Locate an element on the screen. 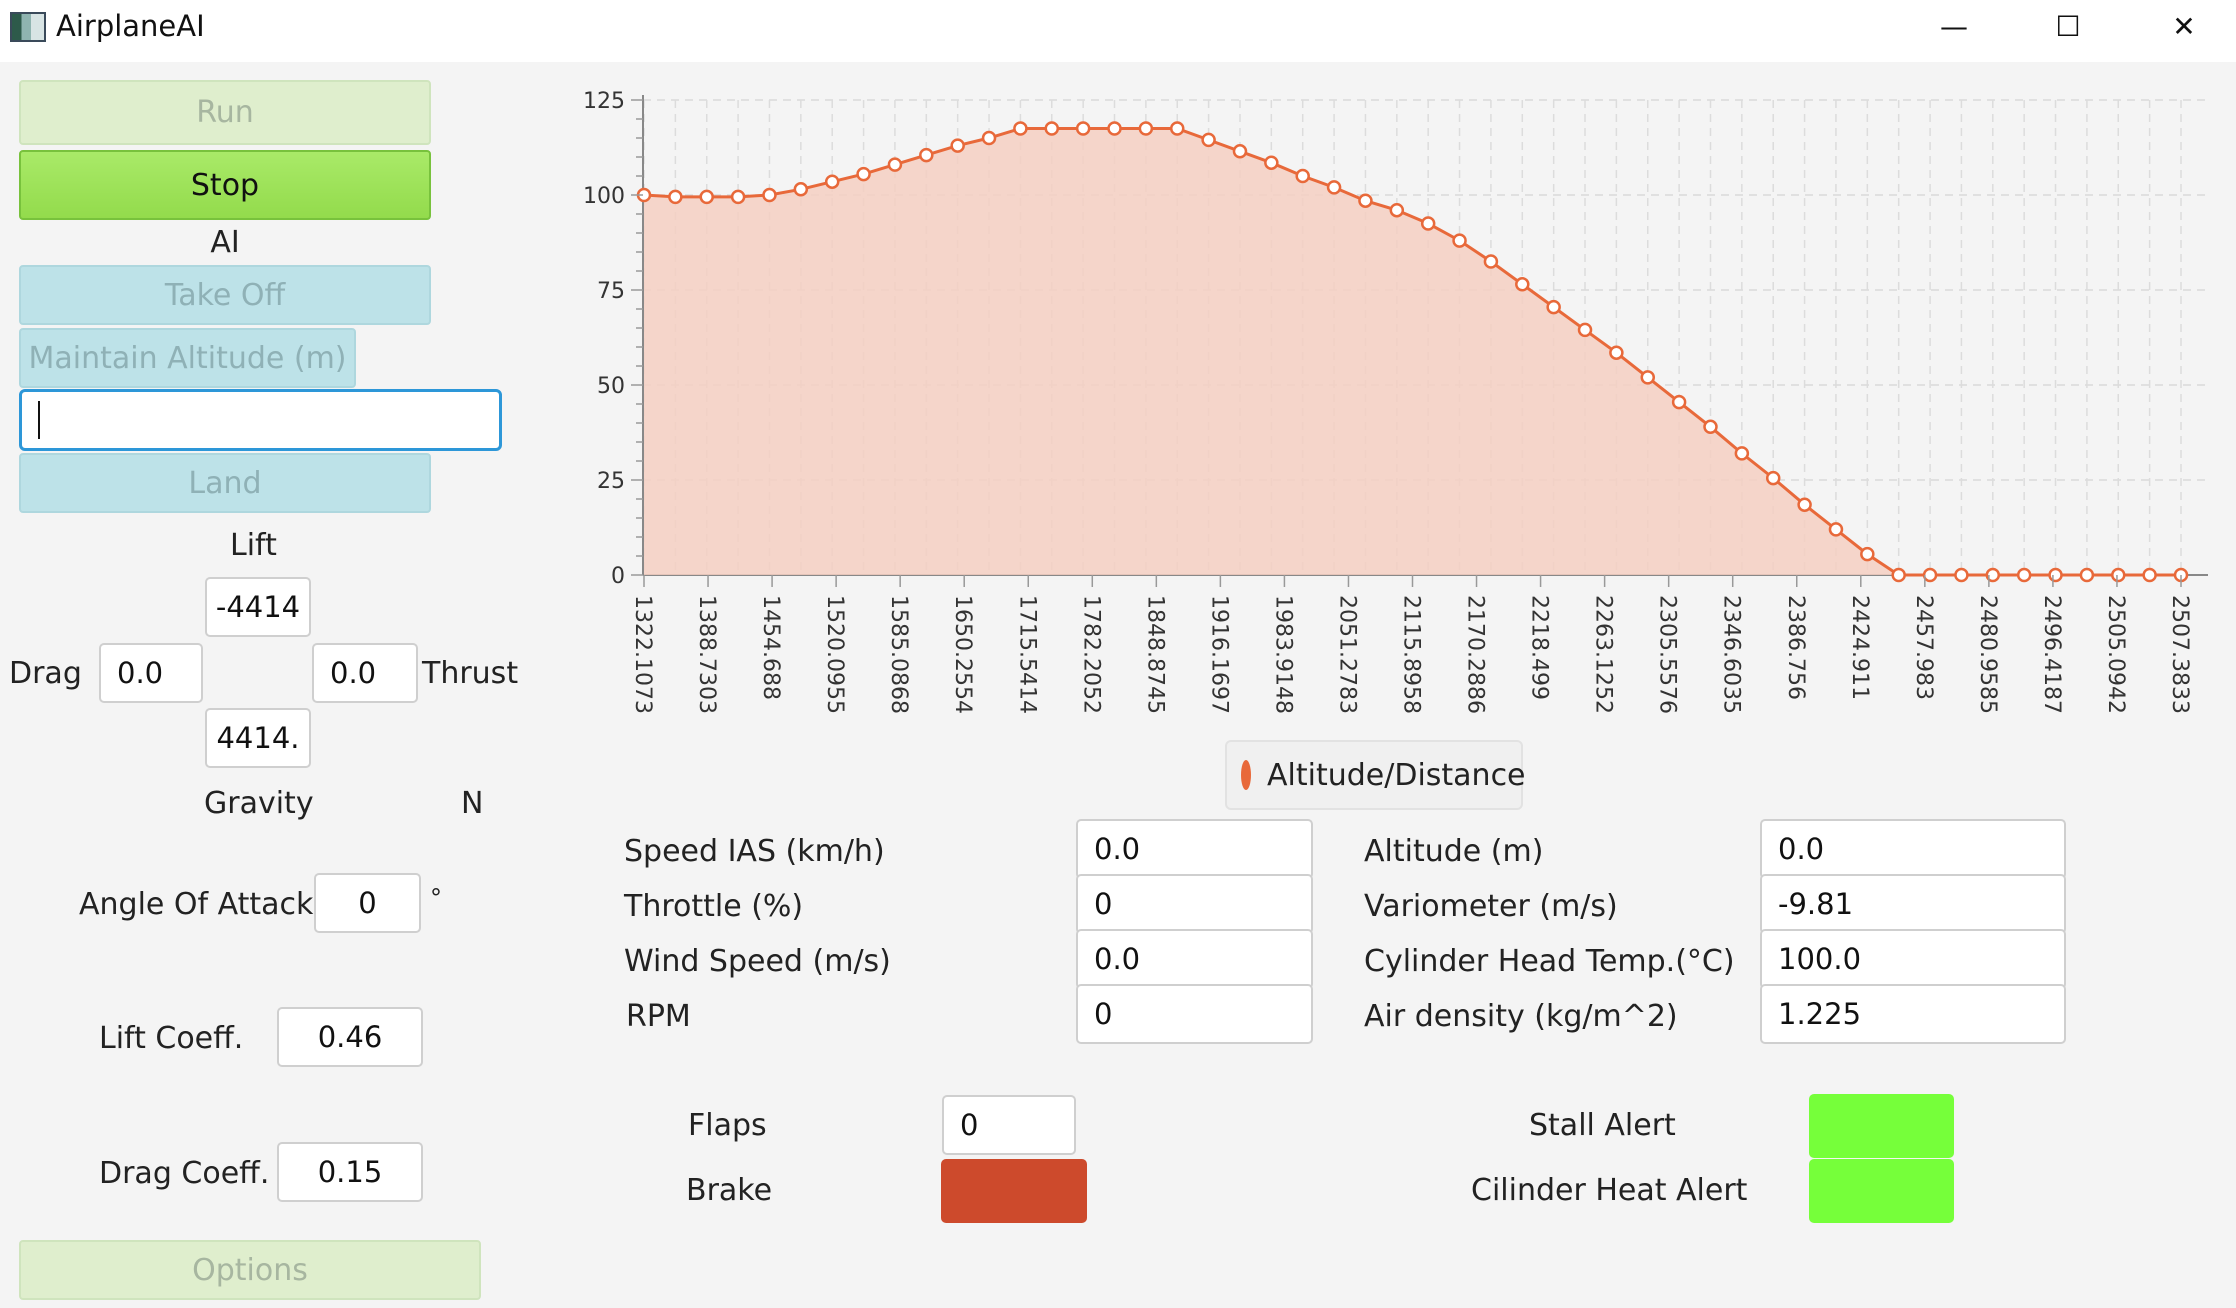 The height and width of the screenshot is (1308, 2236). x-tick-label: 2170.2886 is located at coordinates (1475, 654).